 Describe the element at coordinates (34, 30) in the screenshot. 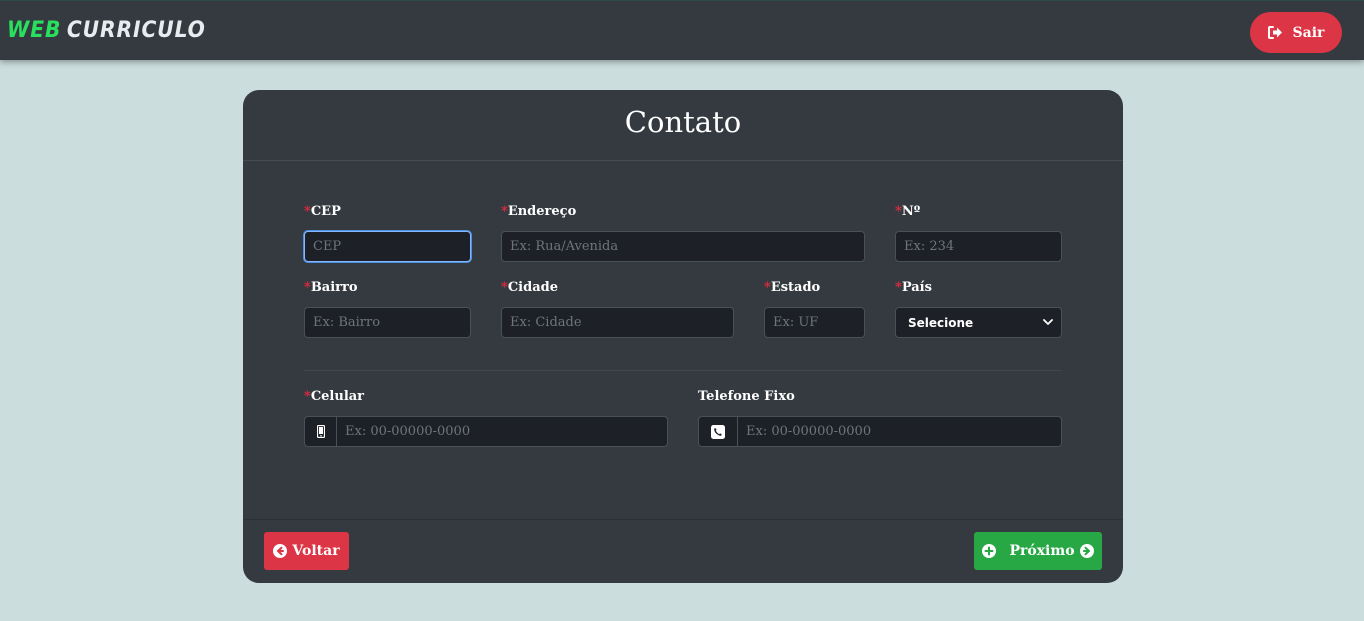

I see `brand-web-text: WEB` at that location.